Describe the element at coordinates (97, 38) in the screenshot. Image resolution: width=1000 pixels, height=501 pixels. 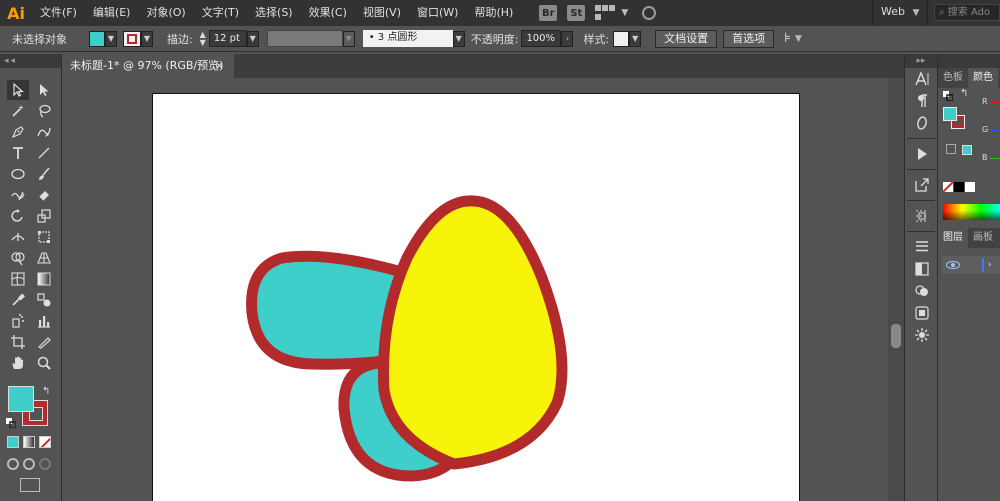
I see `fill-swatch` at that location.